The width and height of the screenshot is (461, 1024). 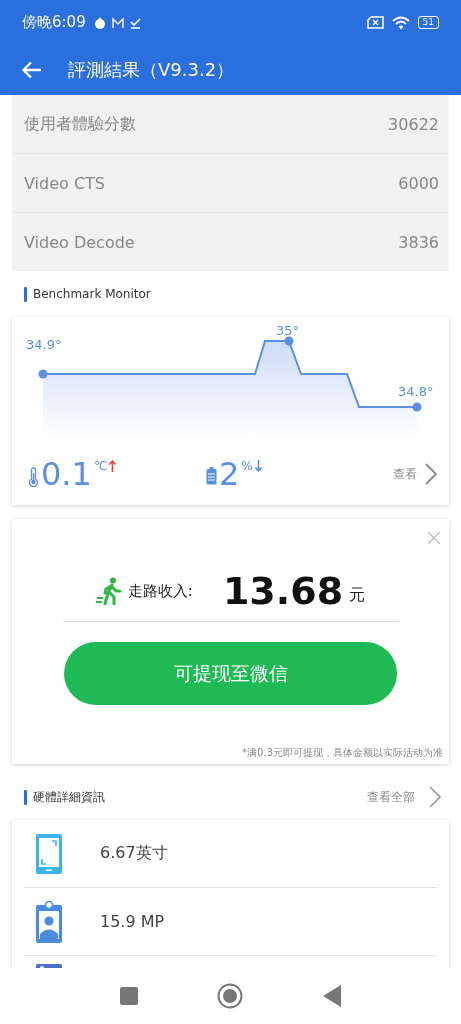 I want to click on stat-unit: ℃, so click(x=100, y=466).